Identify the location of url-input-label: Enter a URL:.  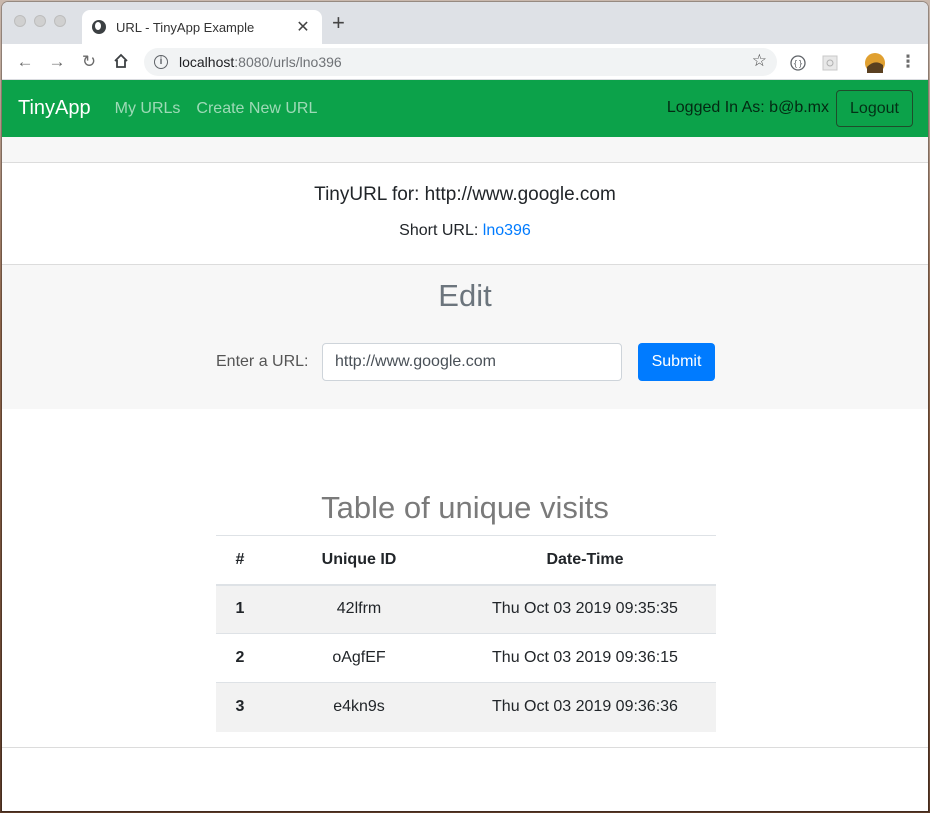
(262, 361).